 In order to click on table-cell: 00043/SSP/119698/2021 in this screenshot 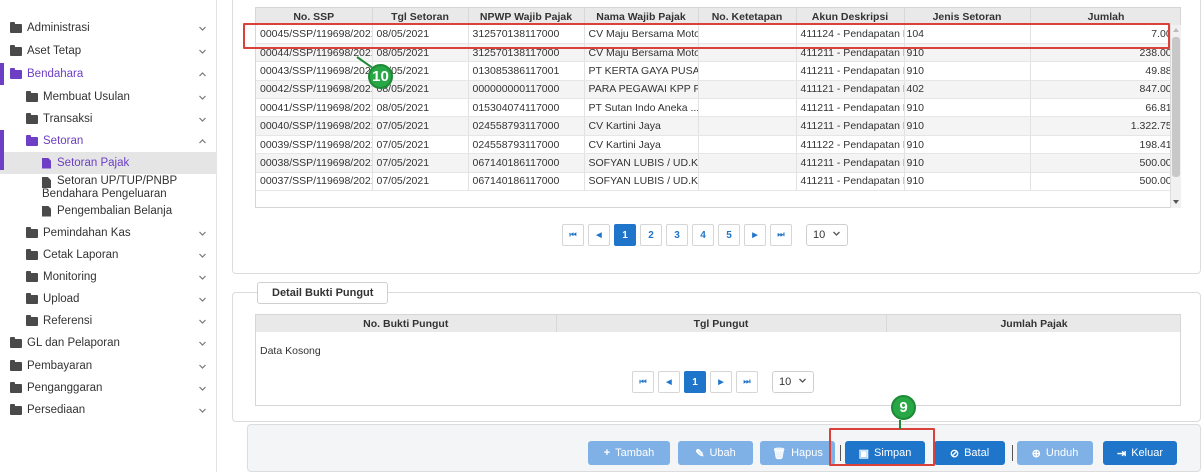, I will do `click(314, 71)`.